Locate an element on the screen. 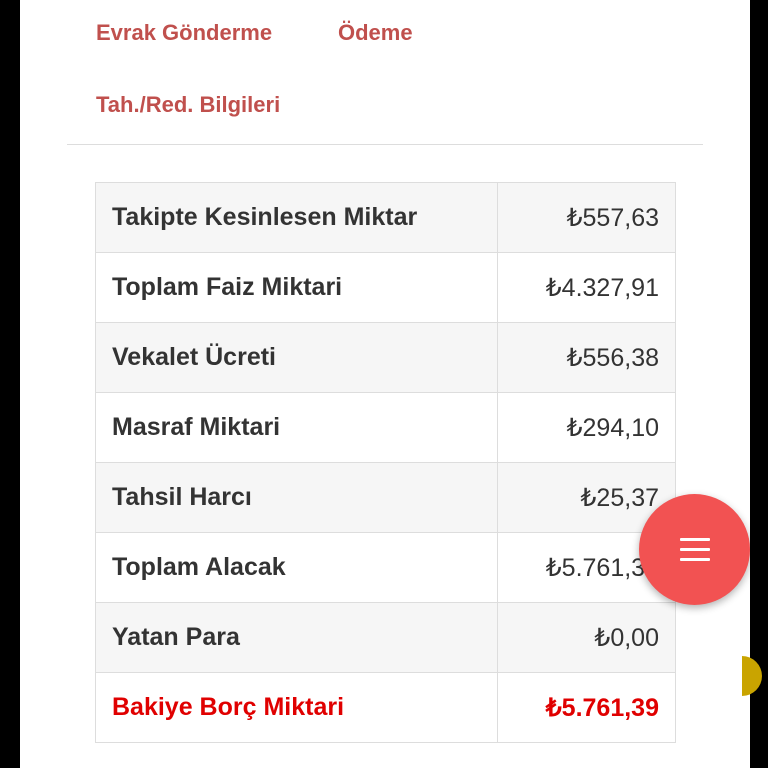 The width and height of the screenshot is (768, 768). table-row: Toplam Faiz Miktari ₺4.327,91 is located at coordinates (385, 287).